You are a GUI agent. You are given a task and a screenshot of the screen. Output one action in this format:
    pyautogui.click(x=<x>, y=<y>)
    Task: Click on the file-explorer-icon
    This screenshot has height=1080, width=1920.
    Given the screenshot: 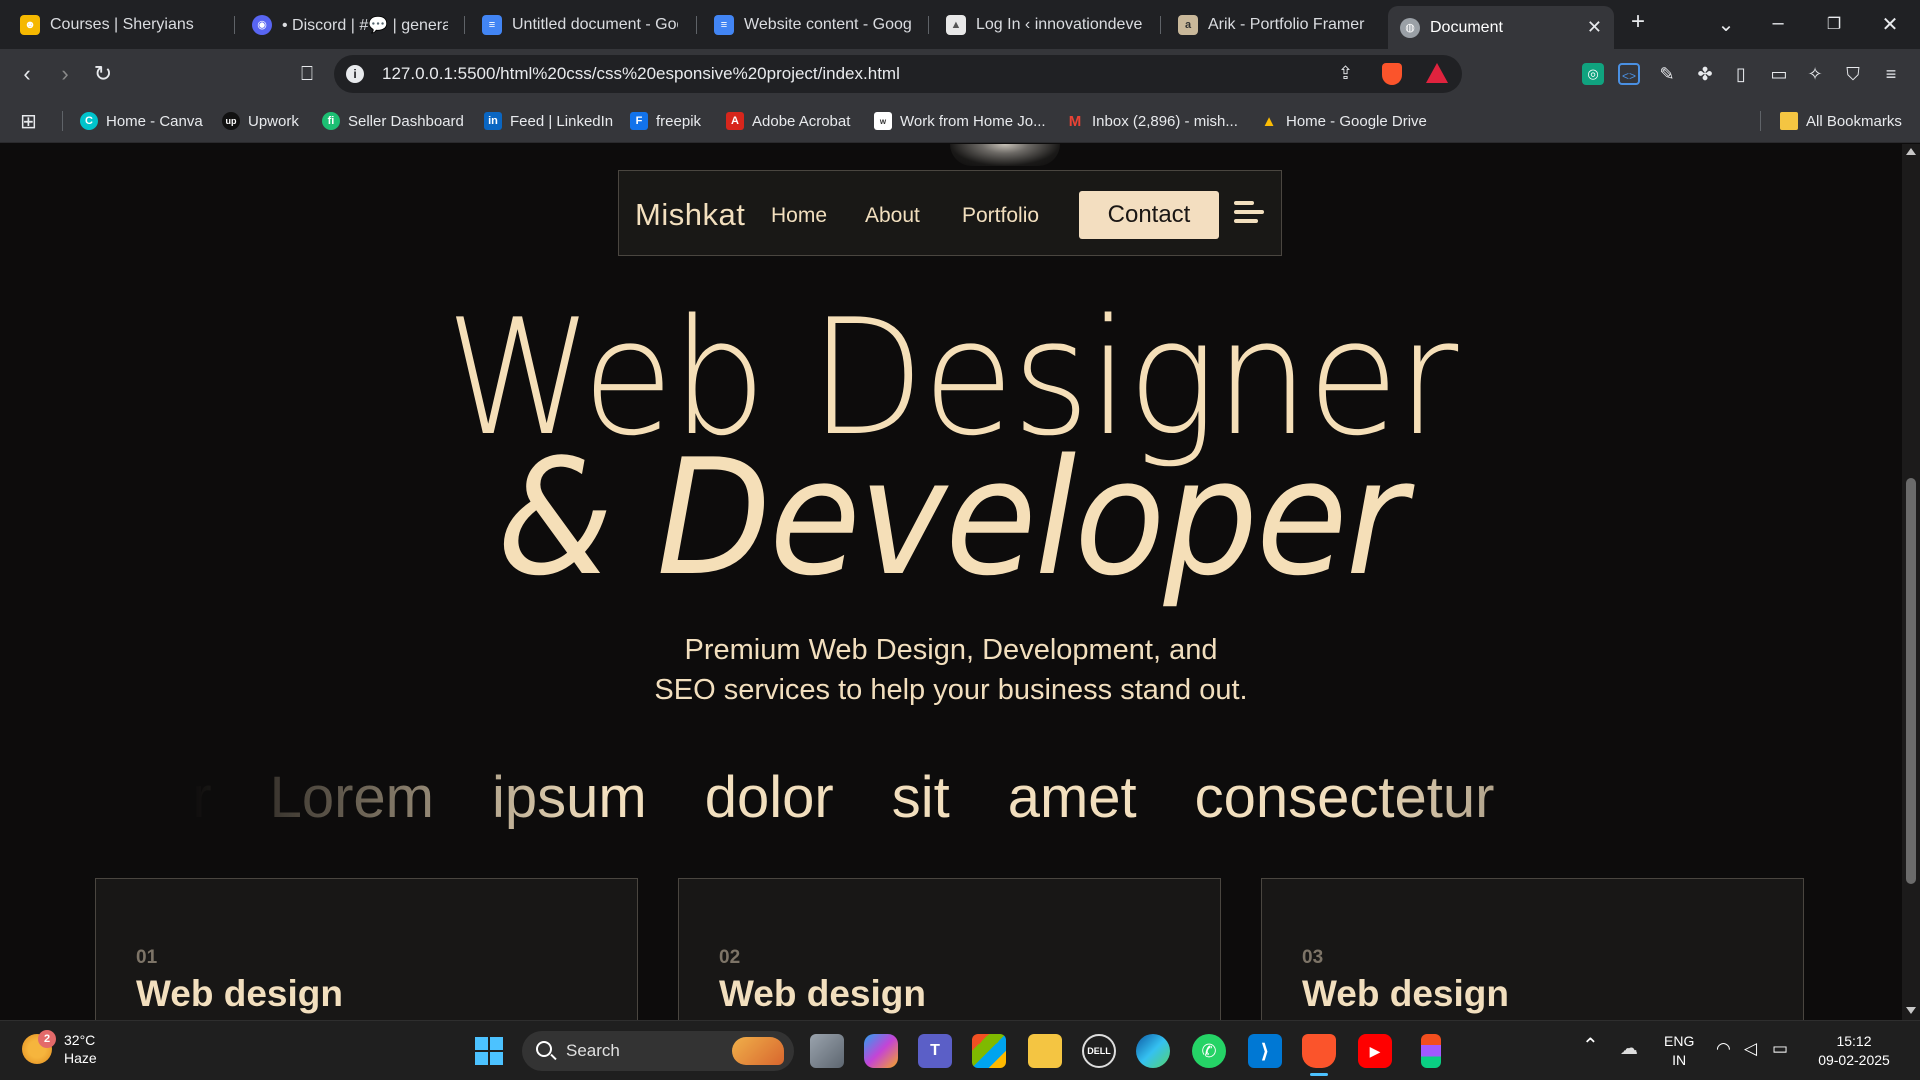 What is the action you would take?
    pyautogui.click(x=1045, y=1051)
    